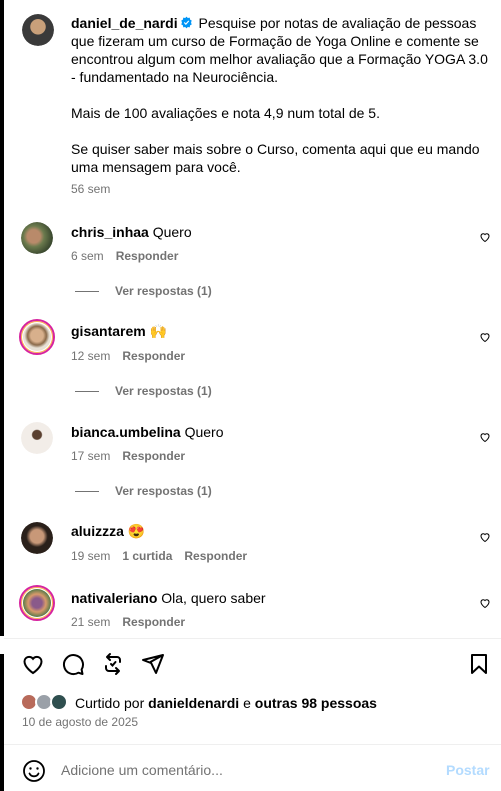 Image resolution: width=501 pixels, height=791 pixels. Describe the element at coordinates (468, 770) in the screenshot. I see `post-comment-button: Postar` at that location.